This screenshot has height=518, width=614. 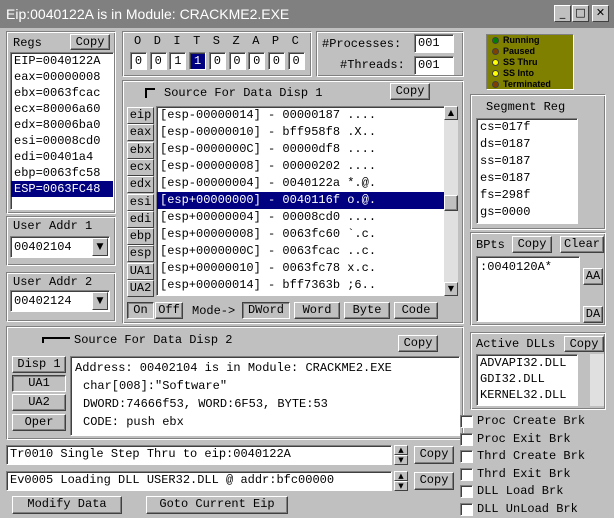 I want to click on disp1-on-button: On, so click(x=140, y=310).